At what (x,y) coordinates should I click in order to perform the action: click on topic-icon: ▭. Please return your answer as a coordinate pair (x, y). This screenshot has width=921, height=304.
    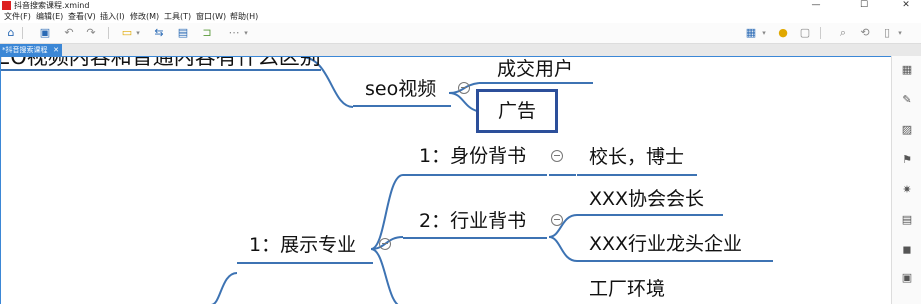
    Looking at the image, I should click on (127, 33).